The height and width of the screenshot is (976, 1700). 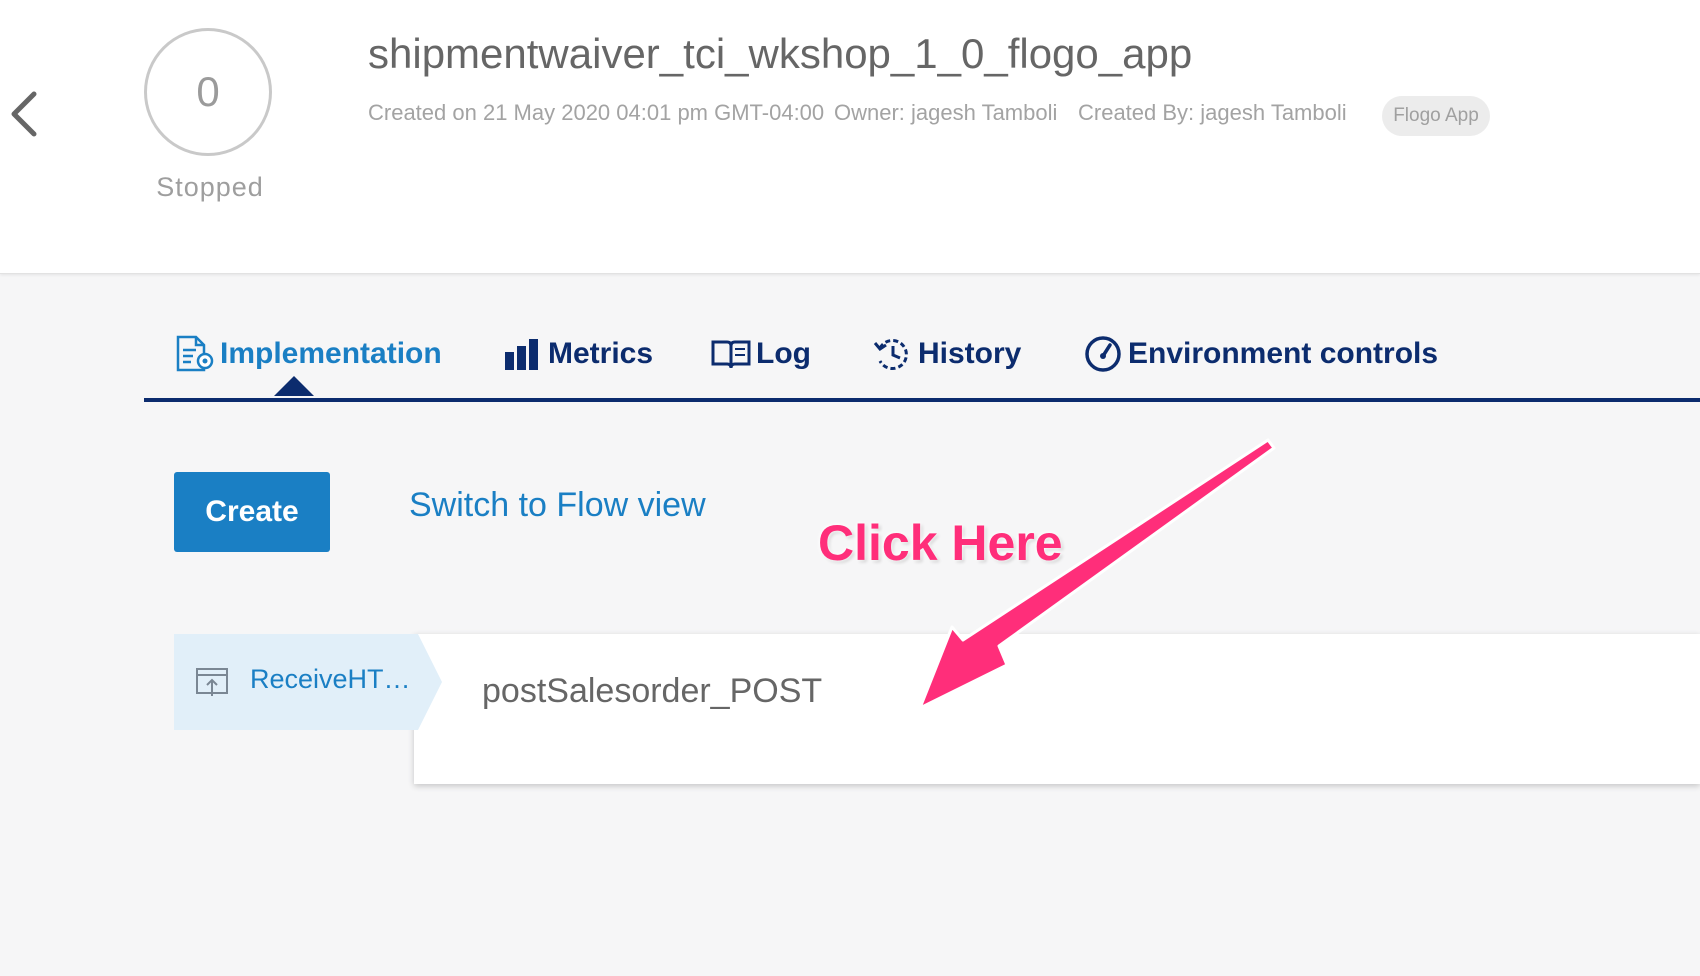 What do you see at coordinates (1103, 354) in the screenshot?
I see `gauge-icon` at bounding box center [1103, 354].